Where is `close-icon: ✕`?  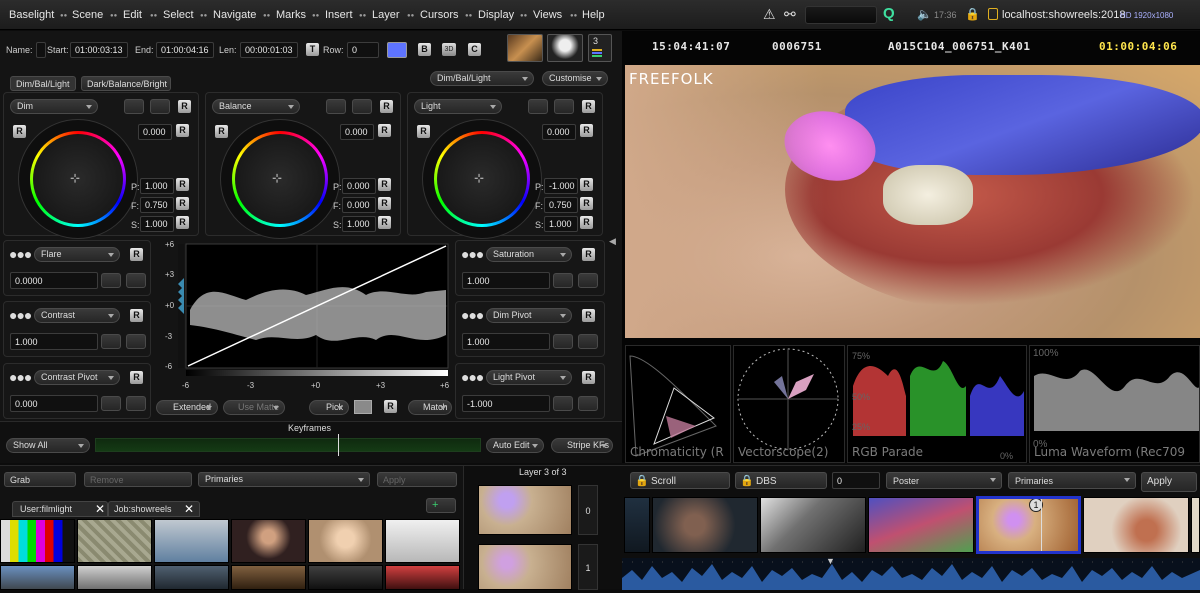 close-icon: ✕ is located at coordinates (100, 509).